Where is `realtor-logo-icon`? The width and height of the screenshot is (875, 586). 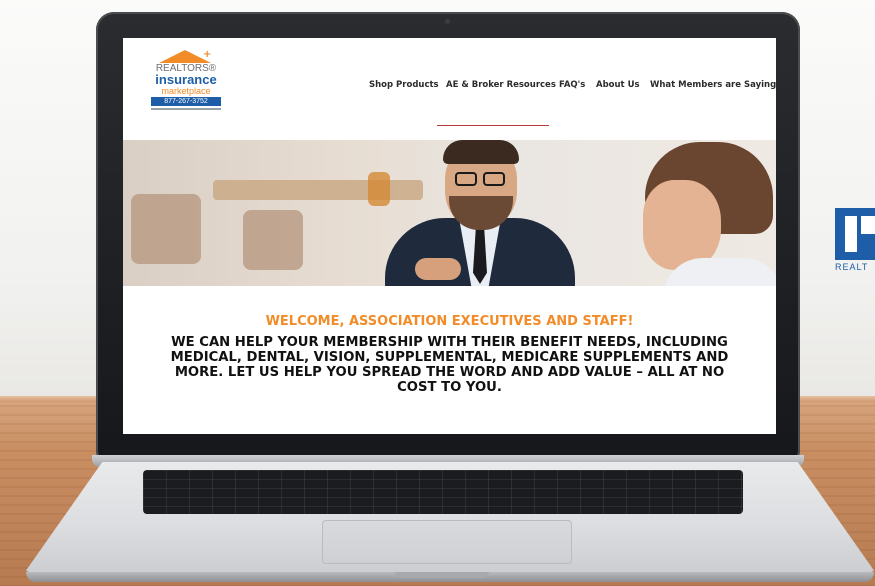
realtor-logo-icon is located at coordinates (855, 234).